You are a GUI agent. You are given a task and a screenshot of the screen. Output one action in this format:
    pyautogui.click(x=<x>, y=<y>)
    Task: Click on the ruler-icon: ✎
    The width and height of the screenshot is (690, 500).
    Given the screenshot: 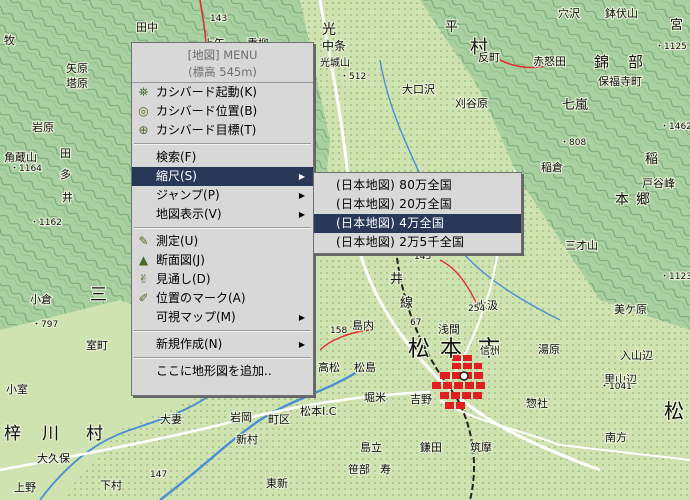 What is the action you would take?
    pyautogui.click(x=143, y=241)
    